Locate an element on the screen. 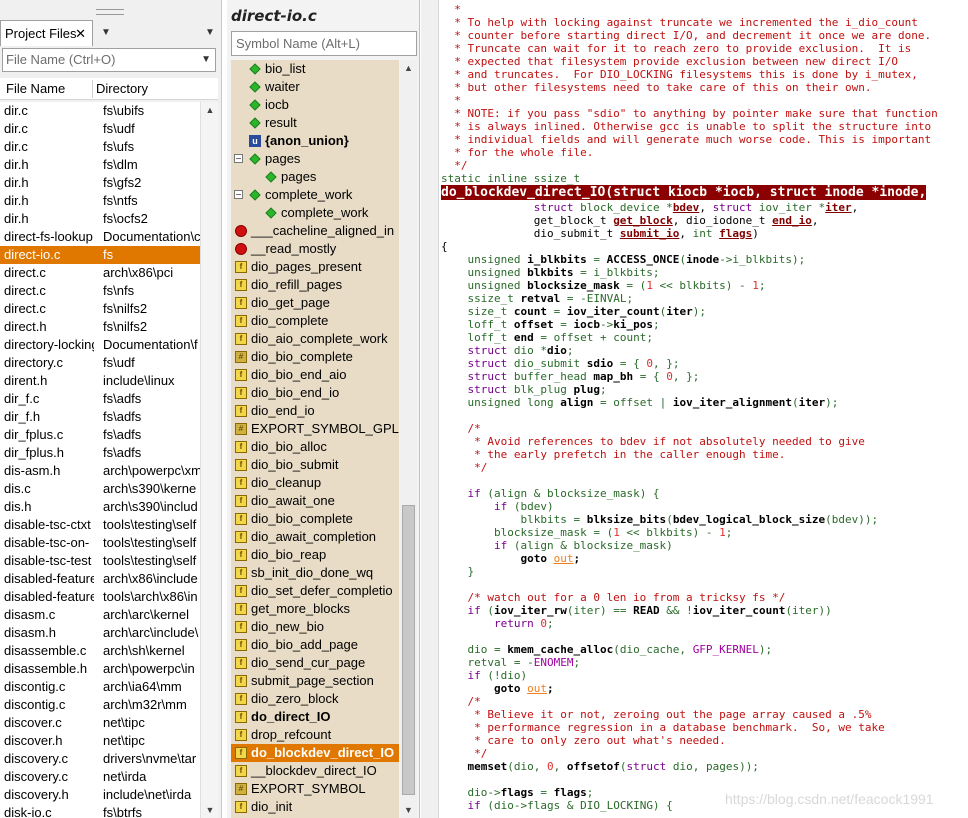  file-row: discontig.c arch\ia64\mm is located at coordinates (100, 687).